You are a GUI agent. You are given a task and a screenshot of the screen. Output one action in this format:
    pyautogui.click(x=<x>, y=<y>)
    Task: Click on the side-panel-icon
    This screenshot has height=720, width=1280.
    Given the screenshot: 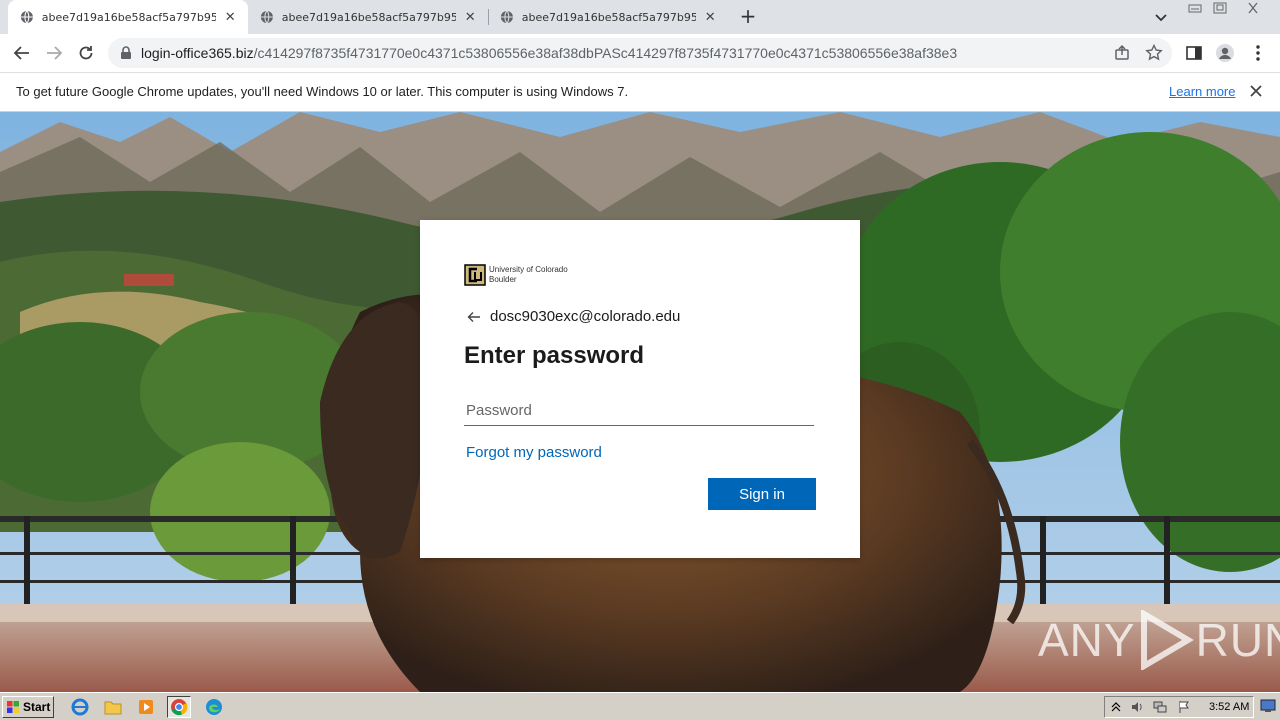 What is the action you would take?
    pyautogui.click(x=1194, y=53)
    